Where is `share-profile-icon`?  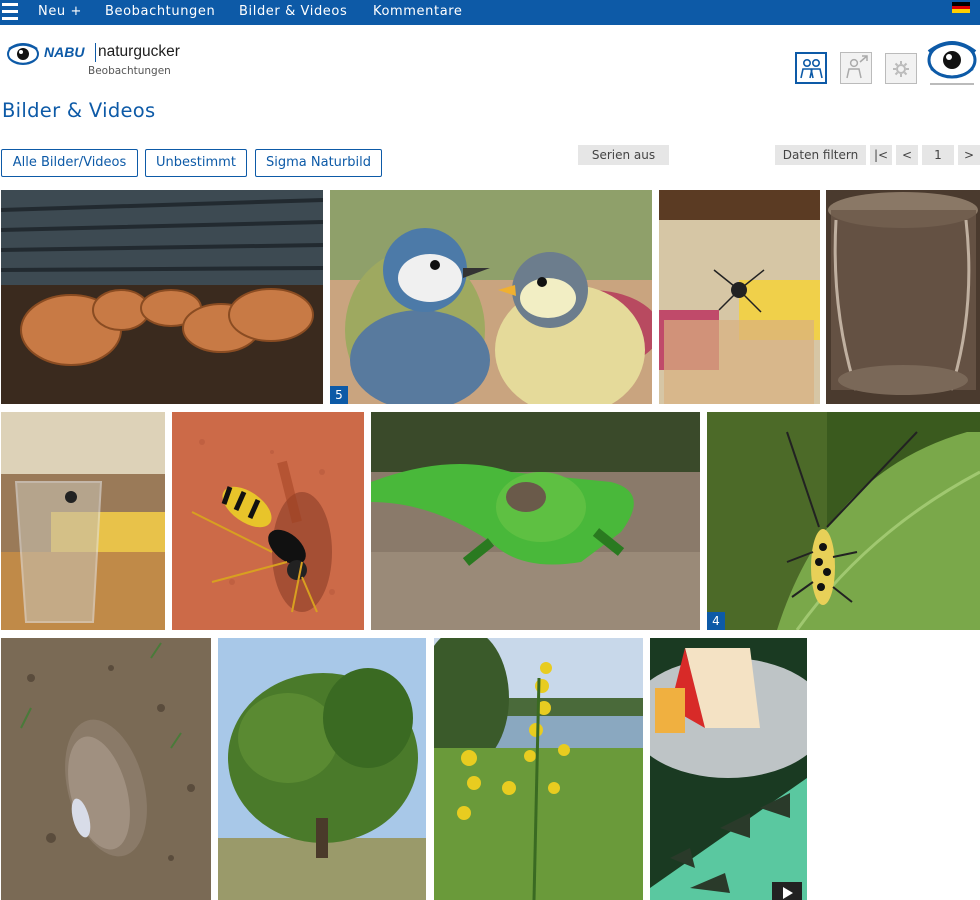
share-profile-icon is located at coordinates (856, 68).